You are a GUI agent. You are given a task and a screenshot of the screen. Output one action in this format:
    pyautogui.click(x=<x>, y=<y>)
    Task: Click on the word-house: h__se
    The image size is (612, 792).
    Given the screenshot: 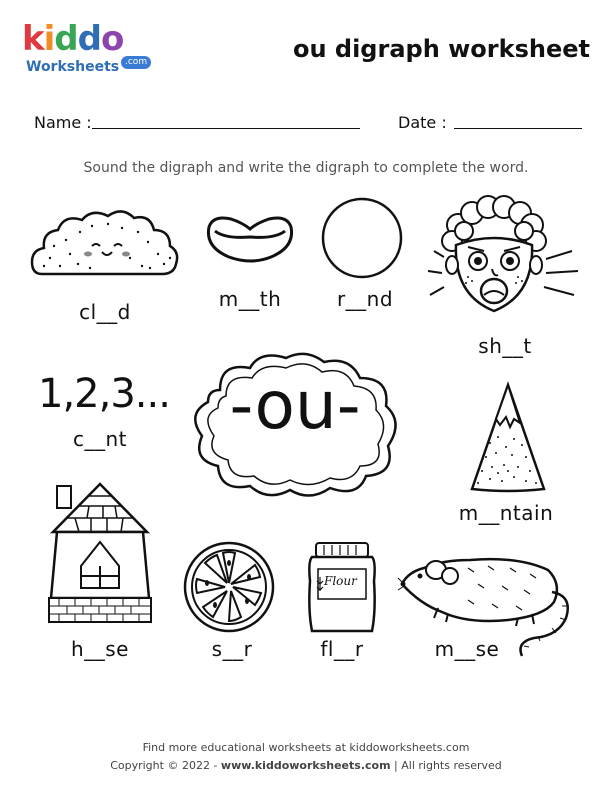 What is the action you would take?
    pyautogui.click(x=100, y=649)
    